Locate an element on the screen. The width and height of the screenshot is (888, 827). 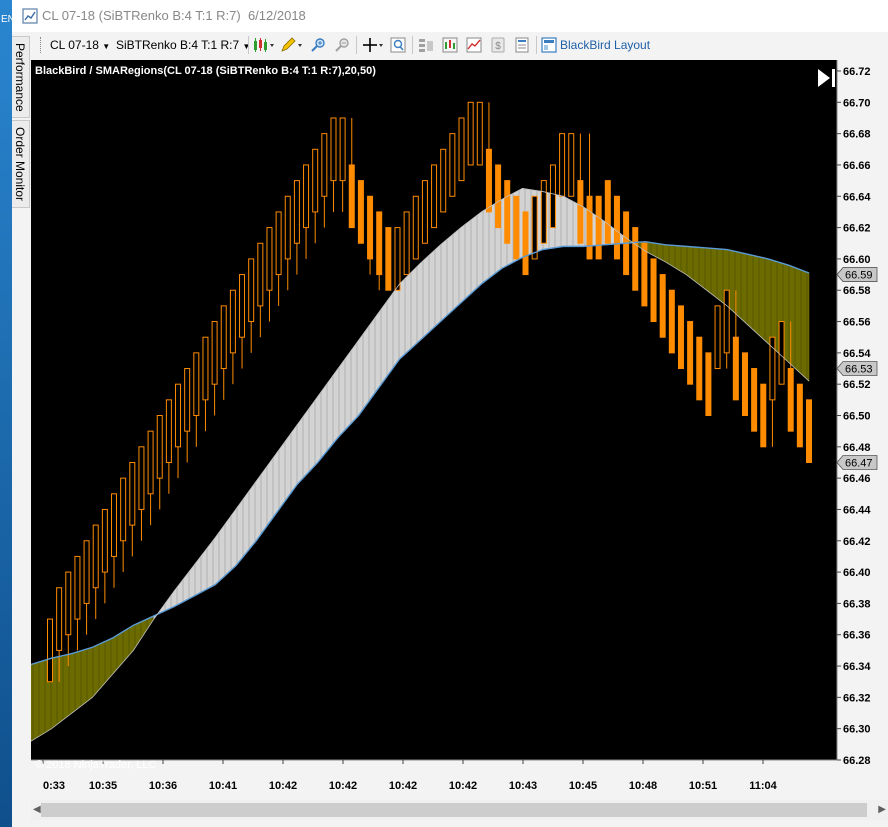
tab-order-monitor: Order Monitor is located at coordinates (21, 164).